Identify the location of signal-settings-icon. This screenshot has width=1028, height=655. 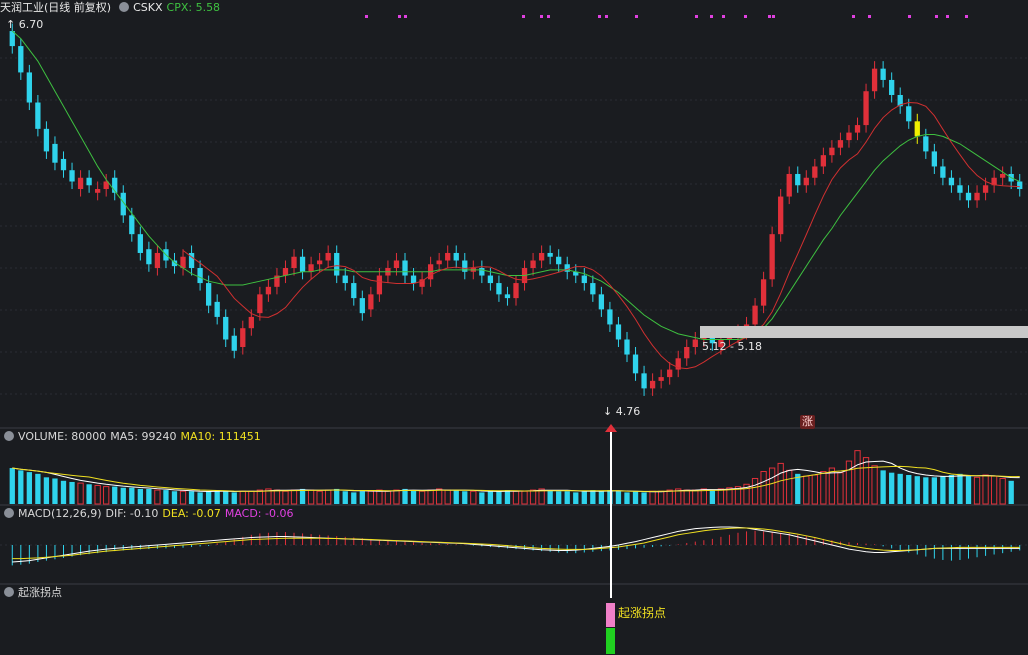
(9, 592).